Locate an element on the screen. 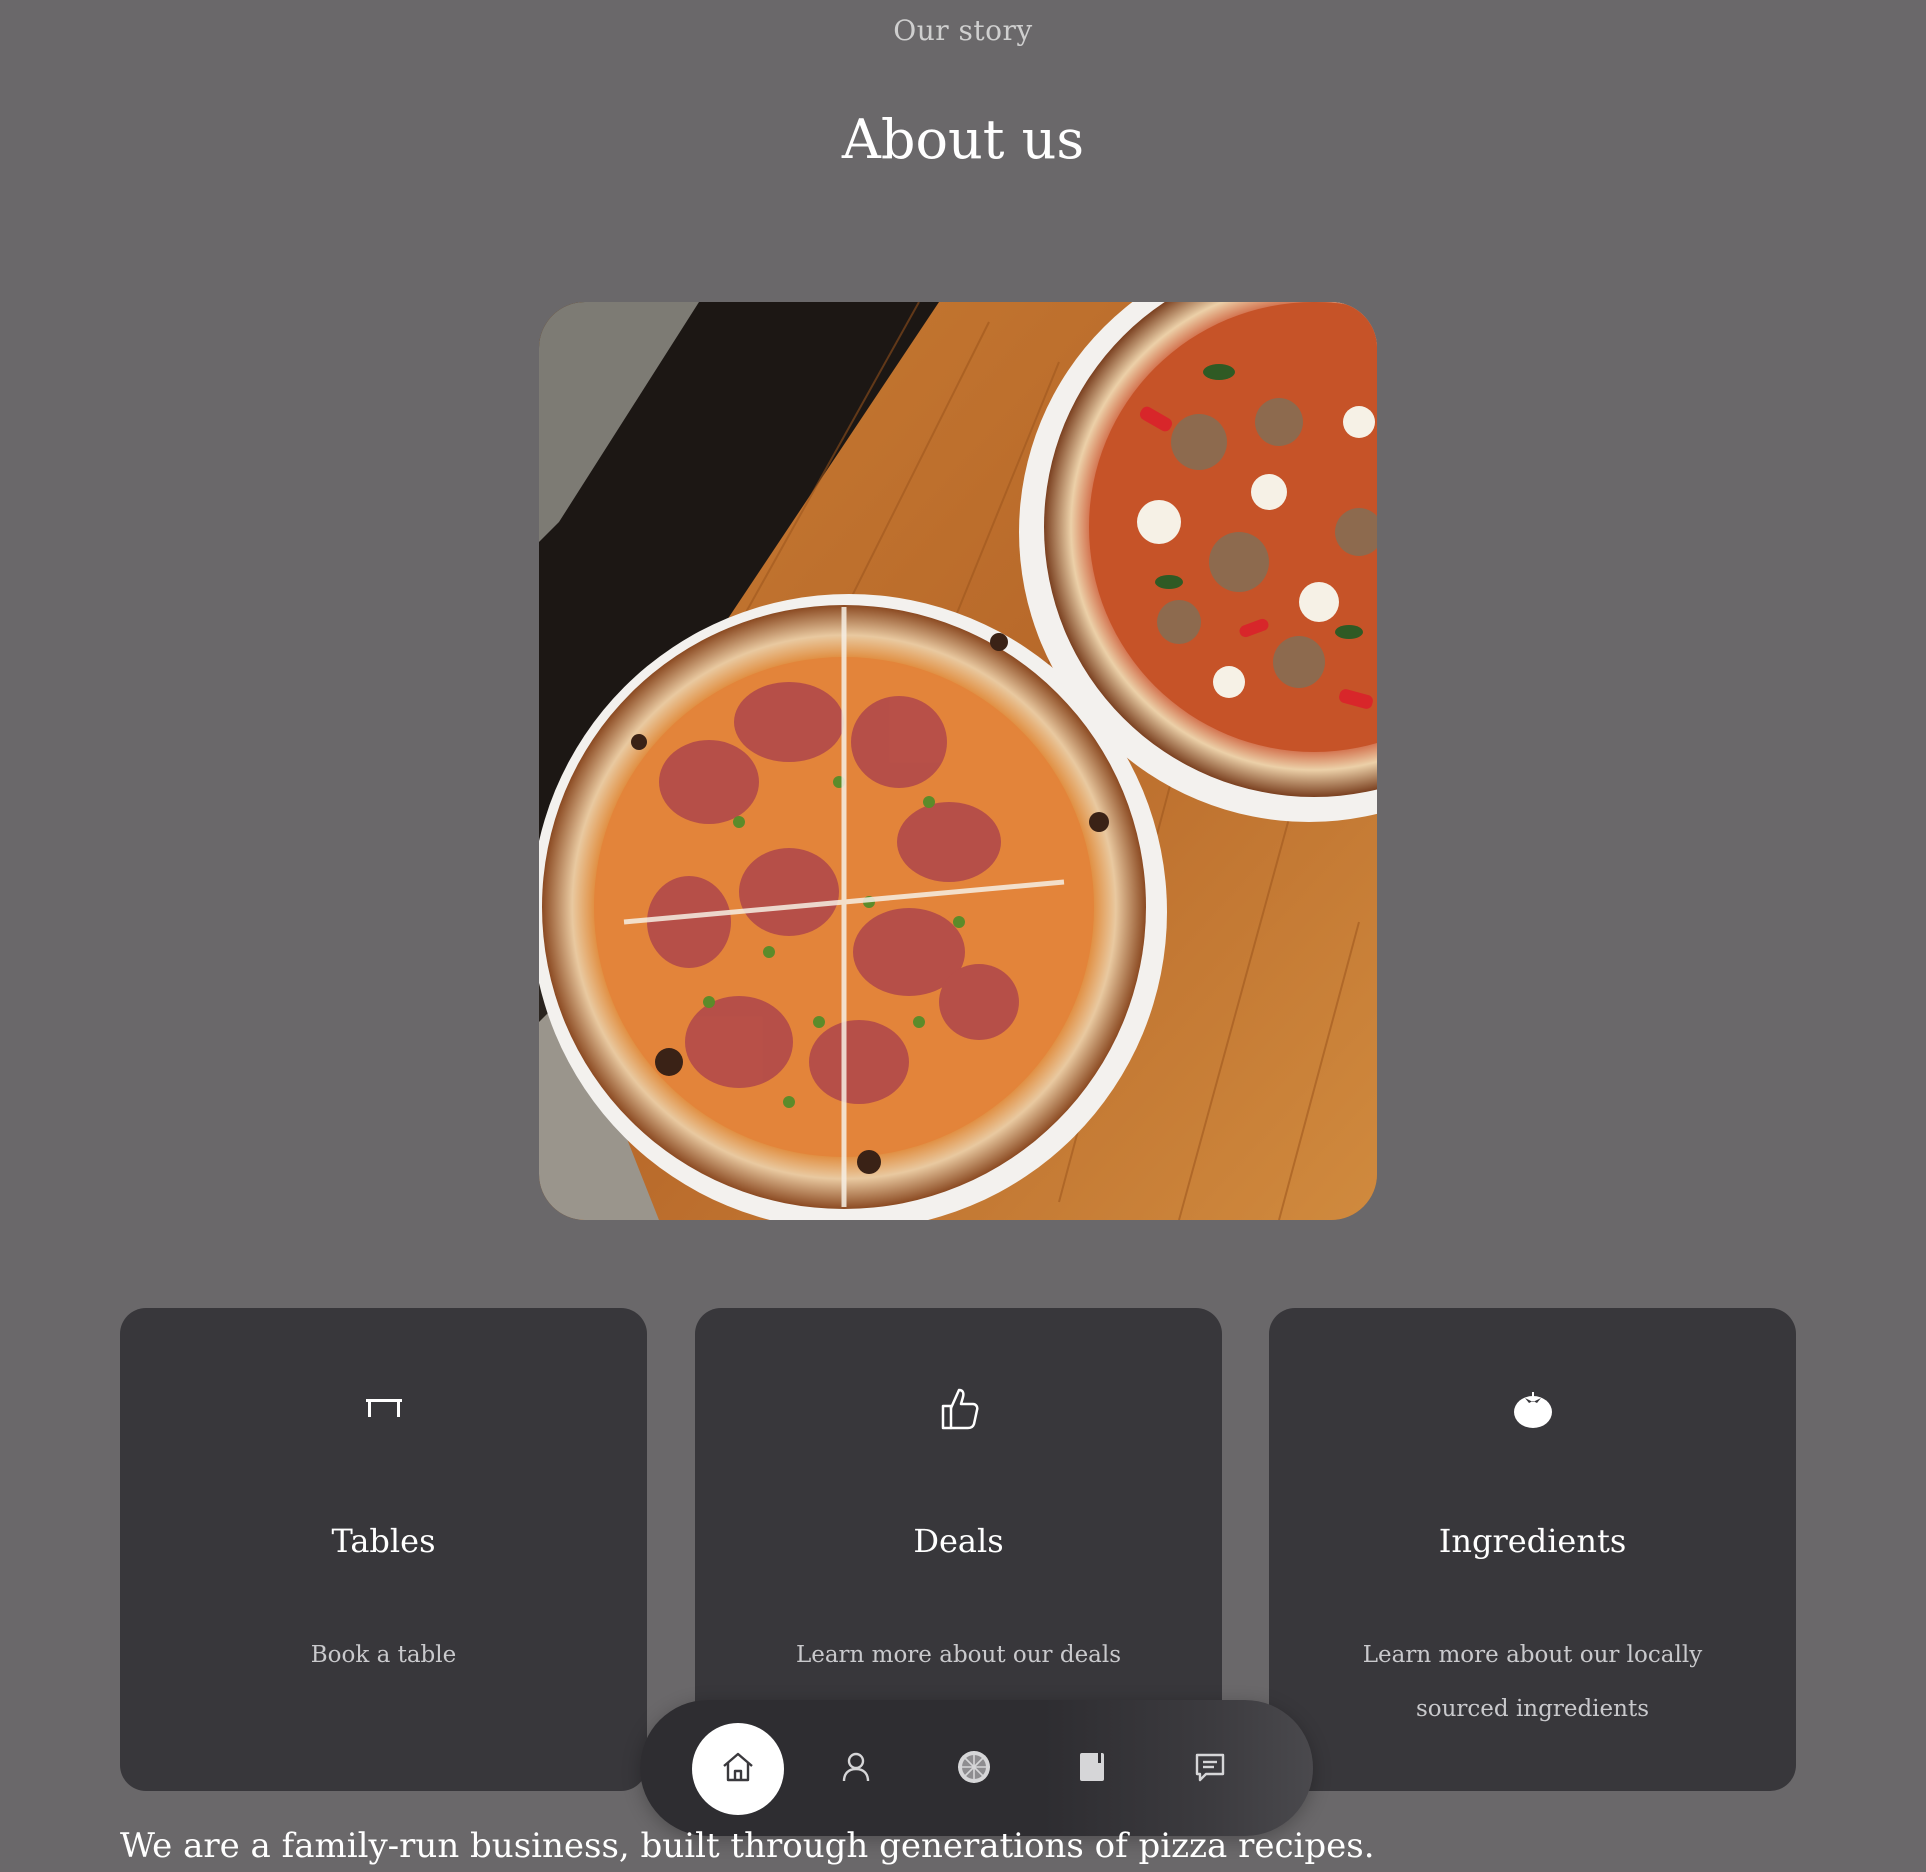 This screenshot has width=1926, height=1872. tomato-icon is located at coordinates (1532, 1408).